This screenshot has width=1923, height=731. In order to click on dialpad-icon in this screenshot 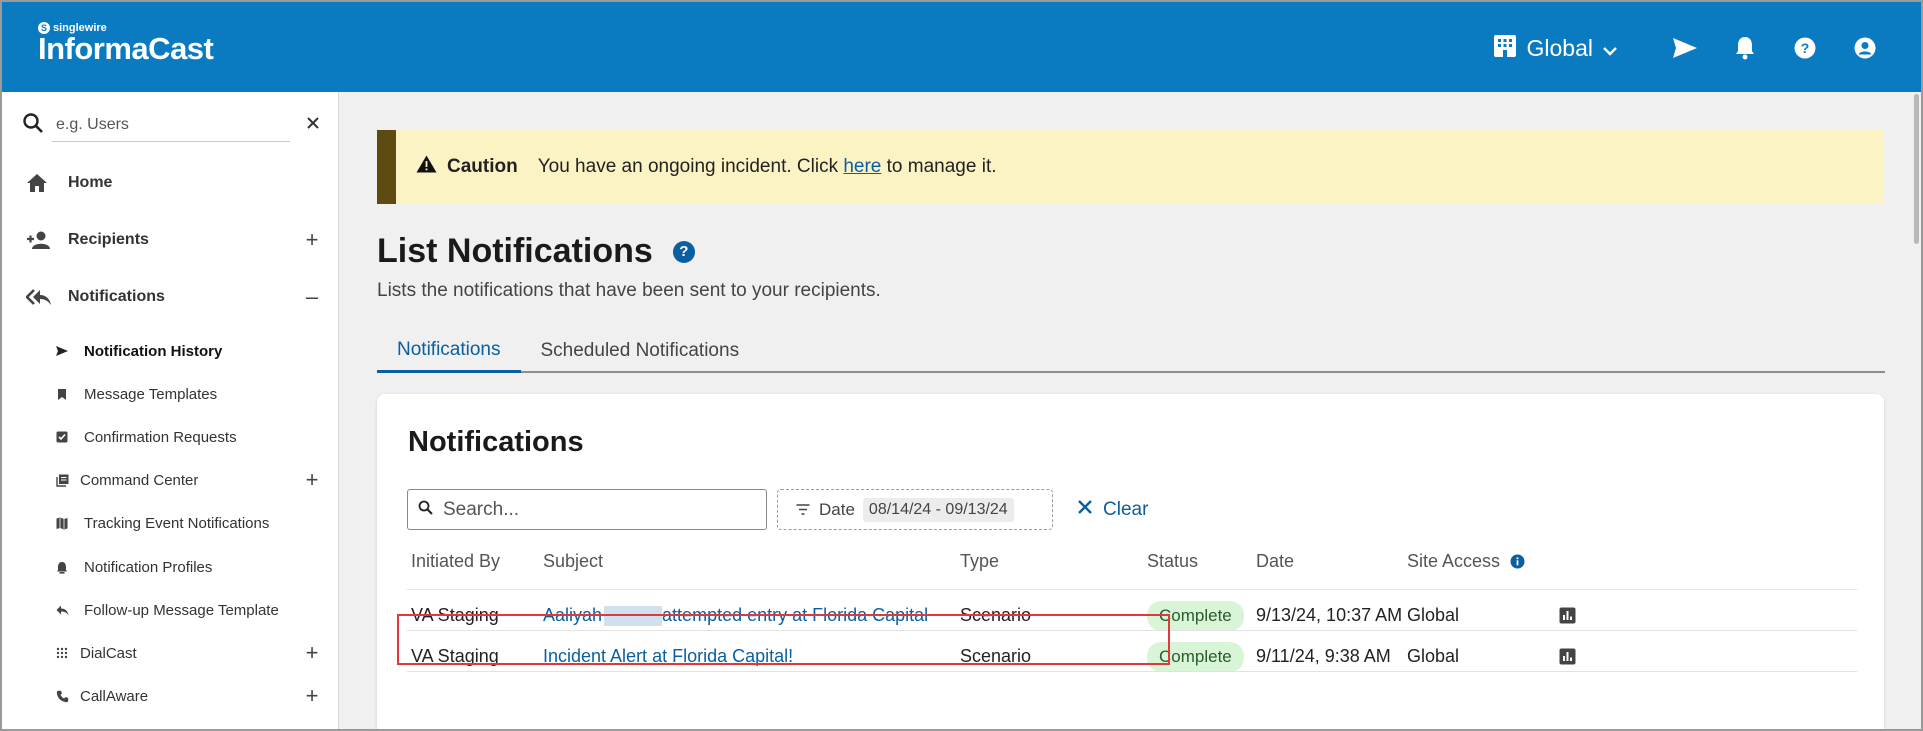, I will do `click(62, 653)`.